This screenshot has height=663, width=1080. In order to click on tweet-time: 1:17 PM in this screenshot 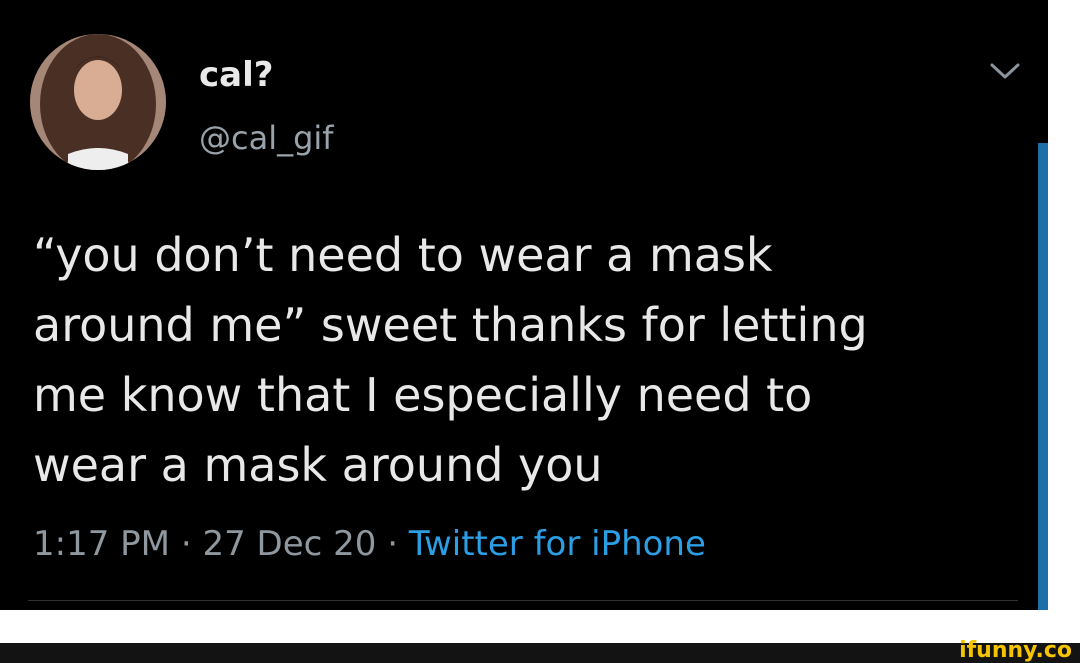, I will do `click(101, 544)`.